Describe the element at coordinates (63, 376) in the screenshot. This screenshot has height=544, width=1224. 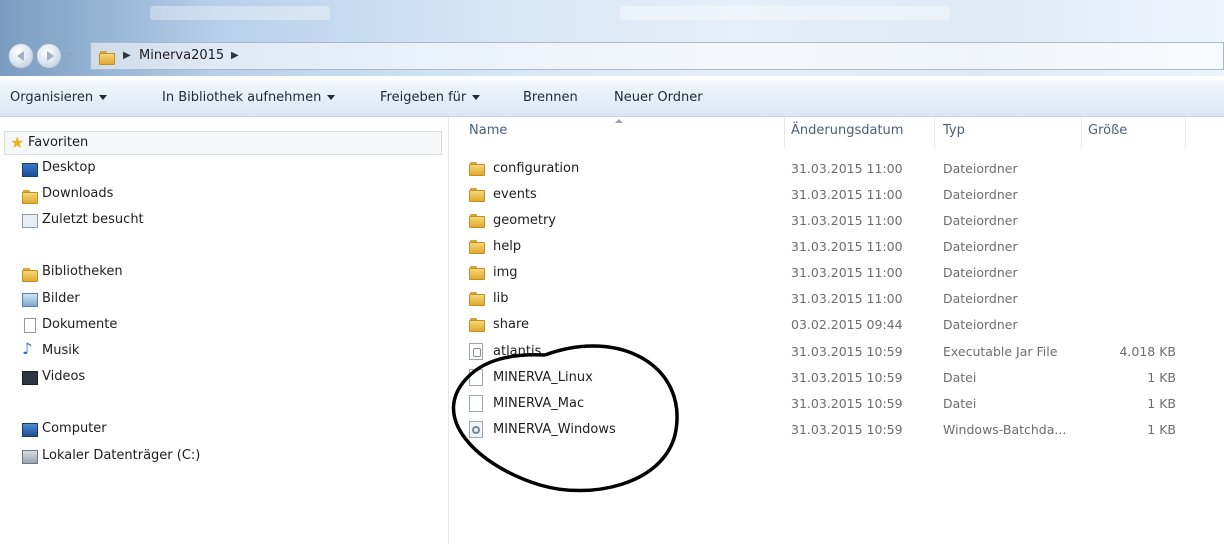
I see `nav-item-videos: Videos` at that location.